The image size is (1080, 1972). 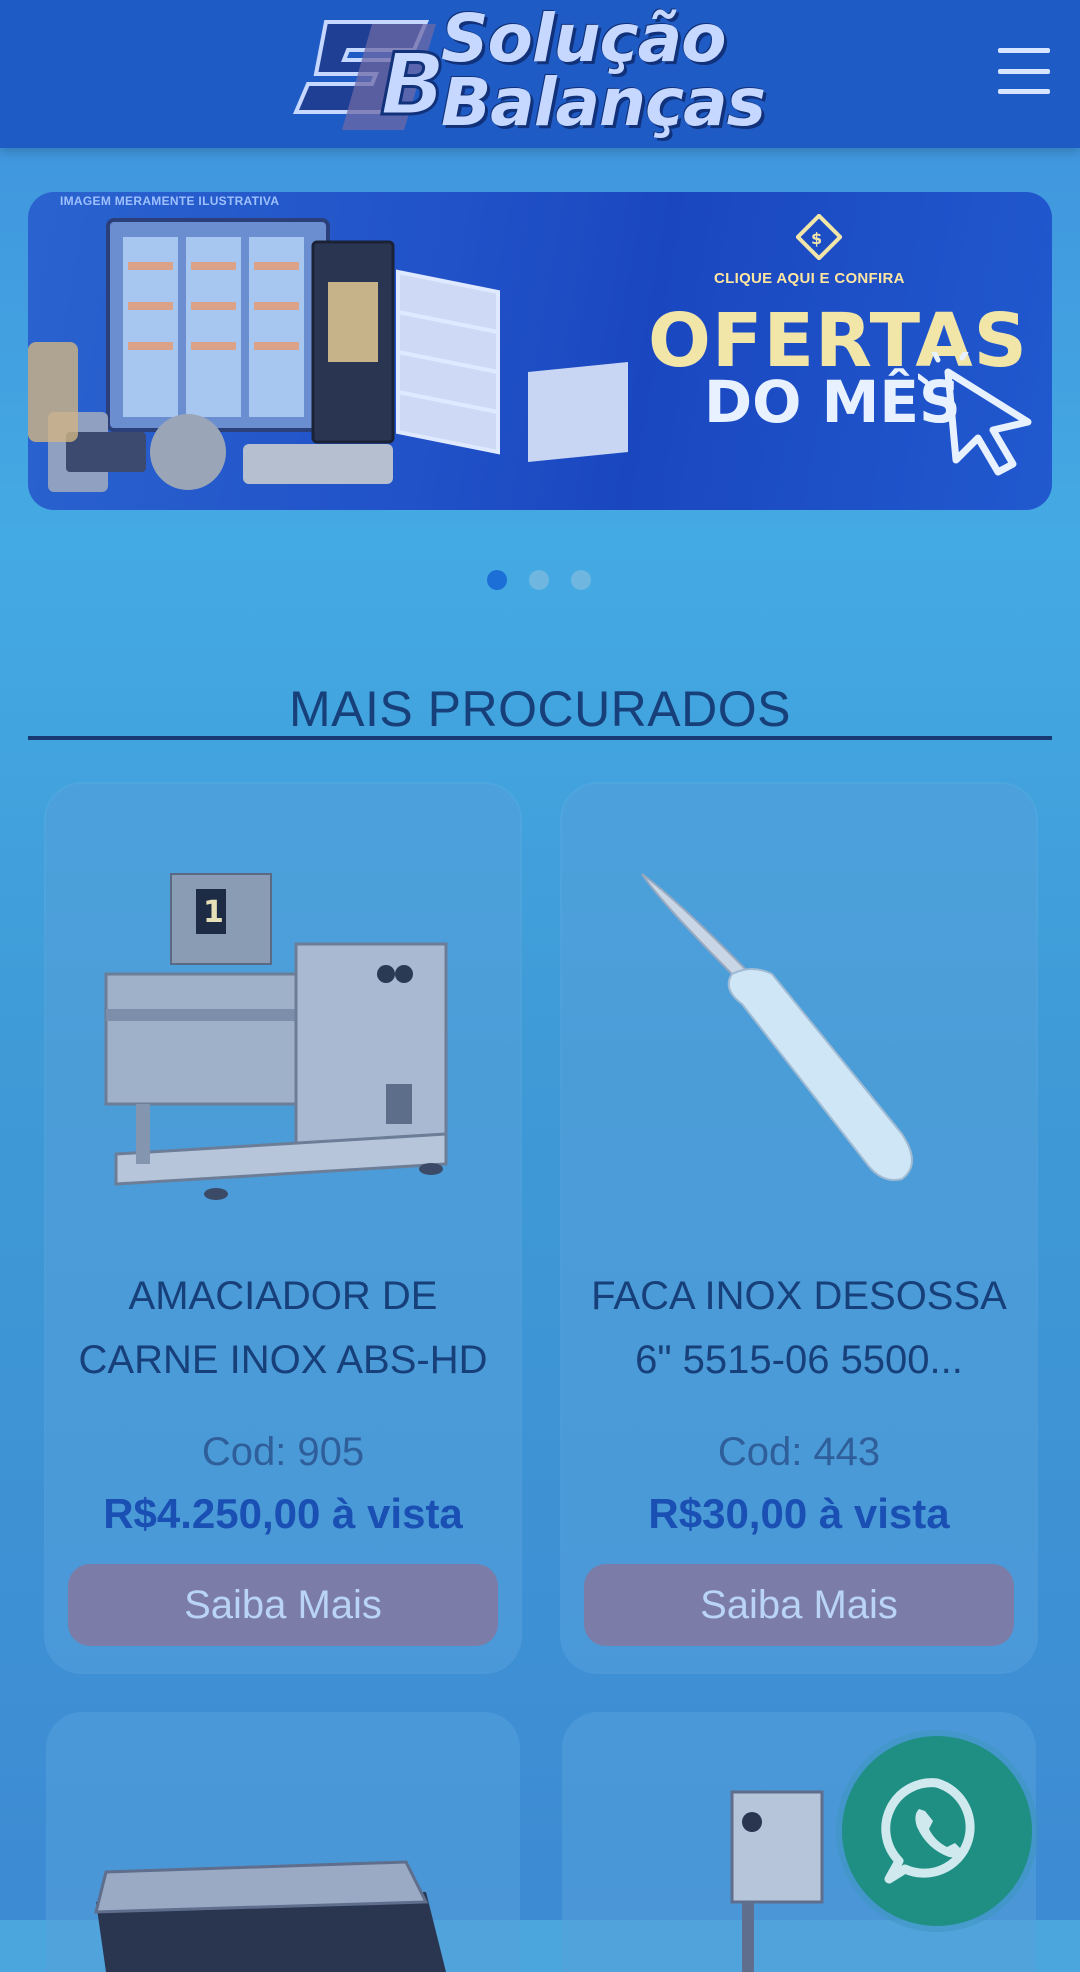 I want to click on section-divider, so click(x=540, y=738).